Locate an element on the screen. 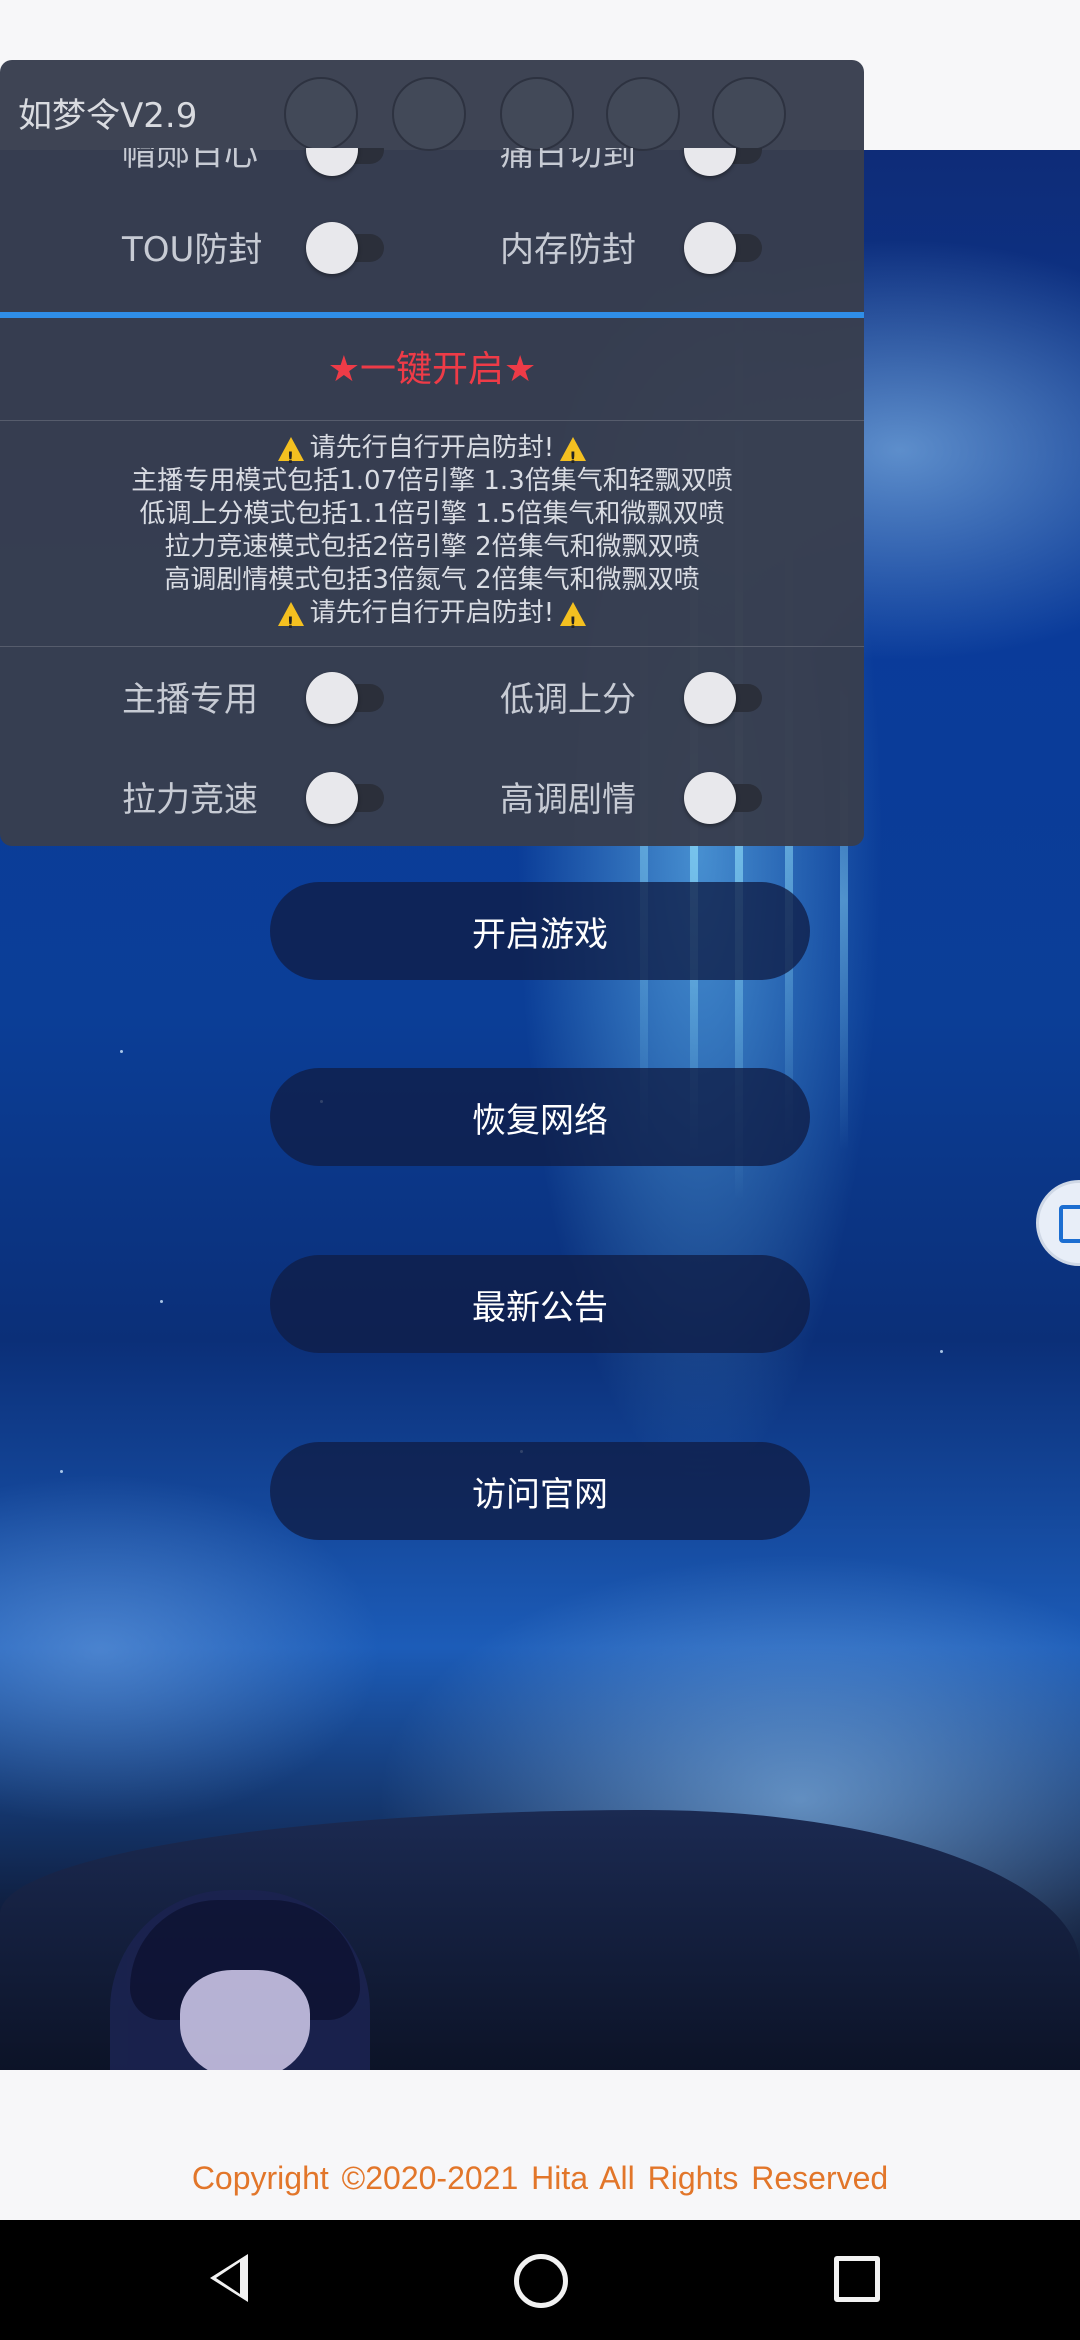  lowkey-rank-toggle is located at coordinates (724, 698).